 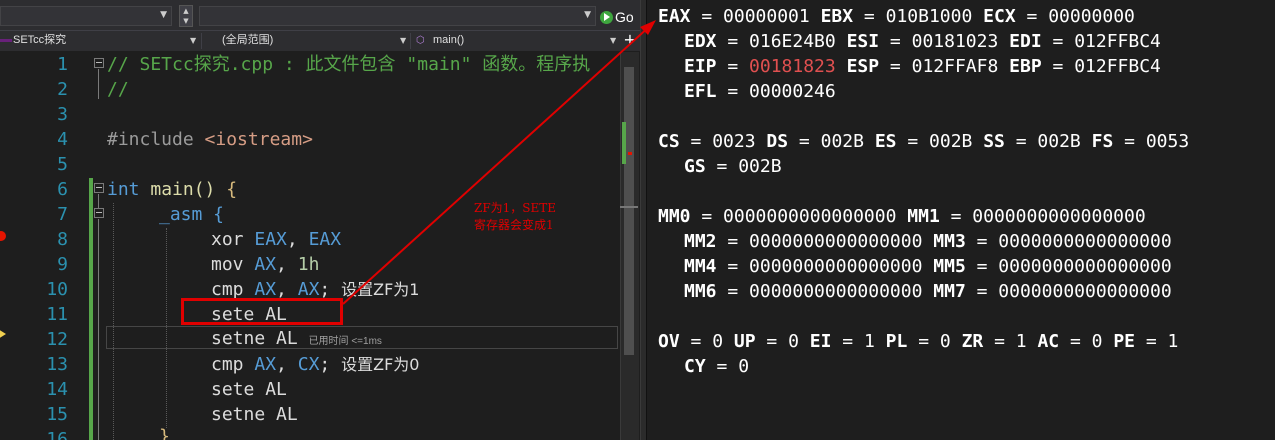 I want to click on code-line-7: _asm {, so click(x=191, y=214).